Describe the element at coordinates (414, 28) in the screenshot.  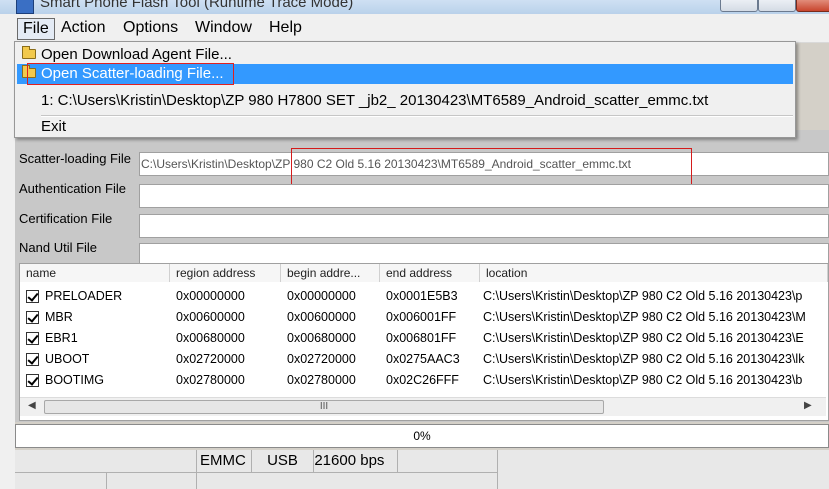
I see `menu-bar: File Action Options Window Help` at that location.